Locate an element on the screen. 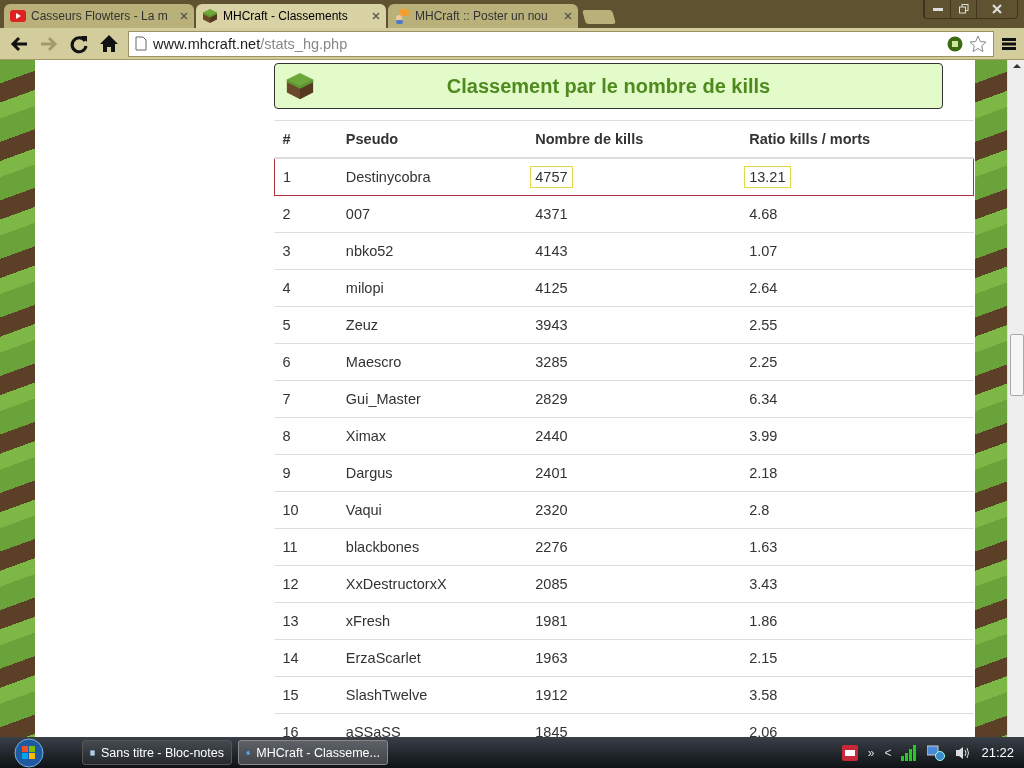 This screenshot has height=768, width=1024. table-cell: 2276 is located at coordinates (634, 547).